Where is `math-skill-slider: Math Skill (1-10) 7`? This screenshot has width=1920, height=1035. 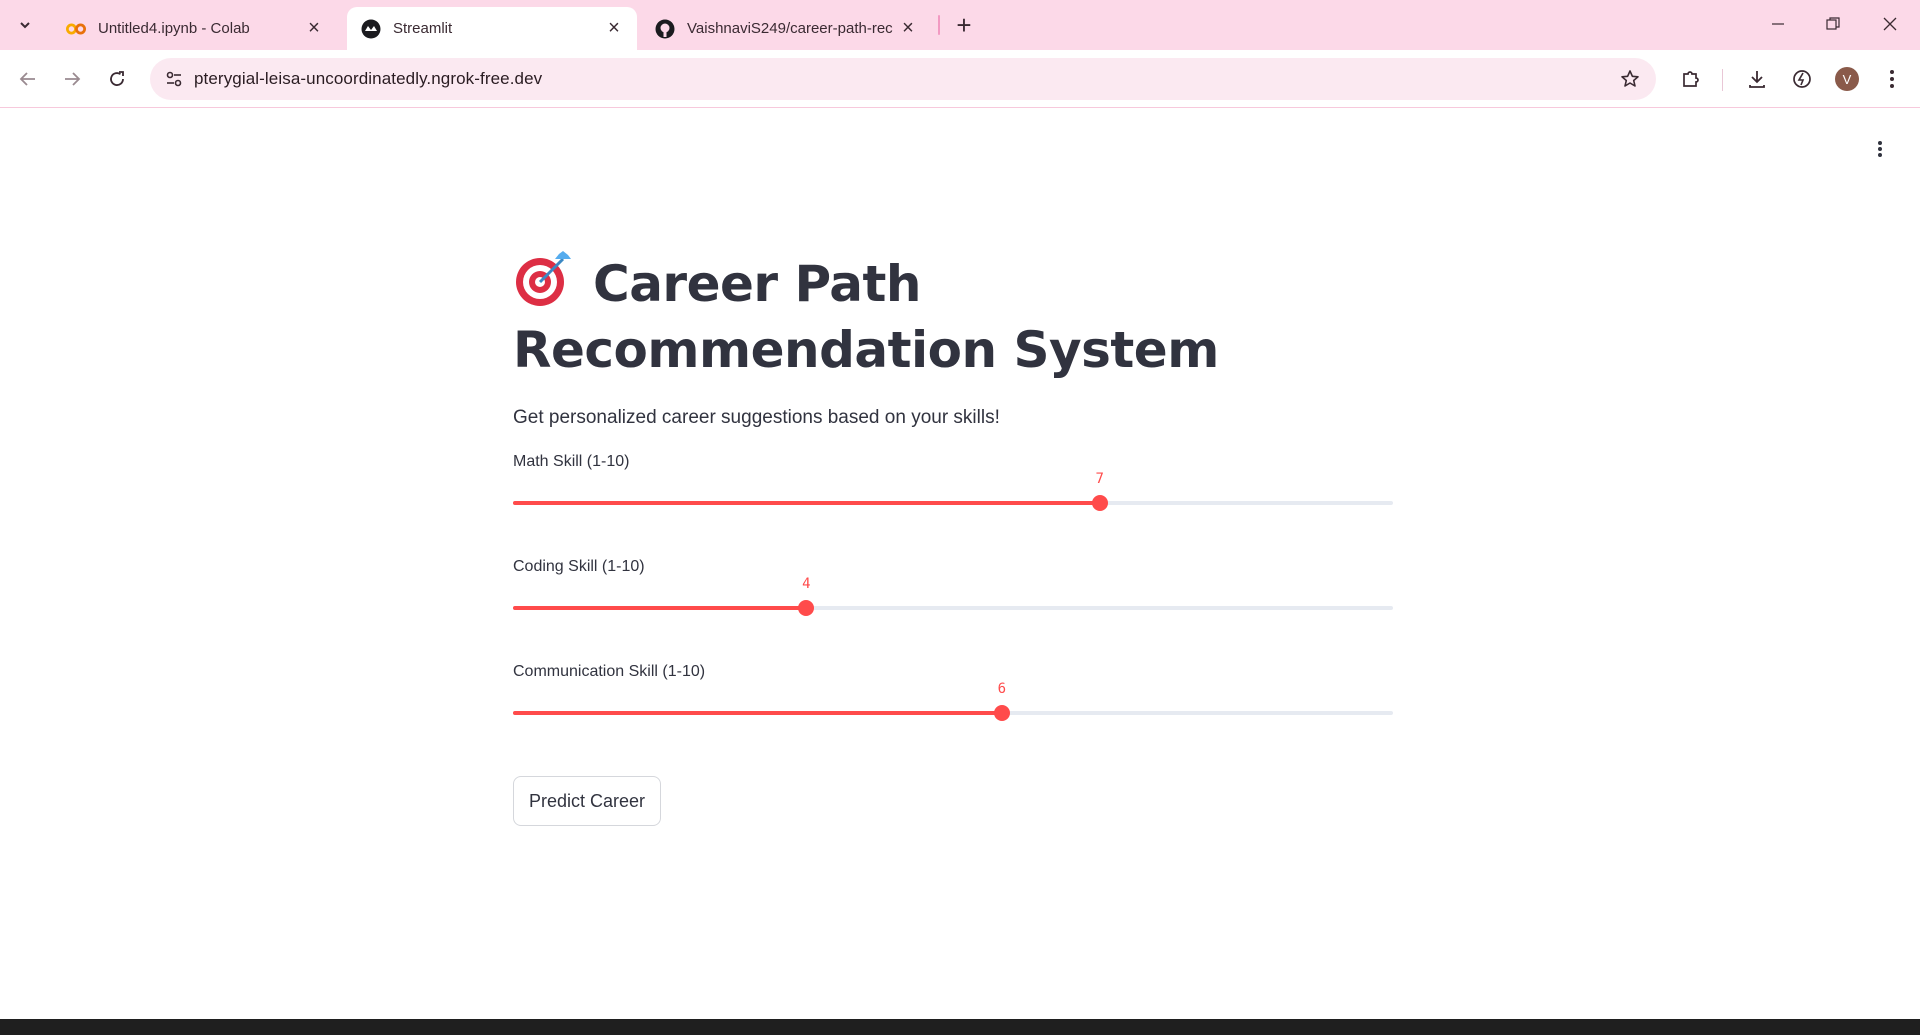 math-skill-slider: Math Skill (1-10) 7 is located at coordinates (953, 505).